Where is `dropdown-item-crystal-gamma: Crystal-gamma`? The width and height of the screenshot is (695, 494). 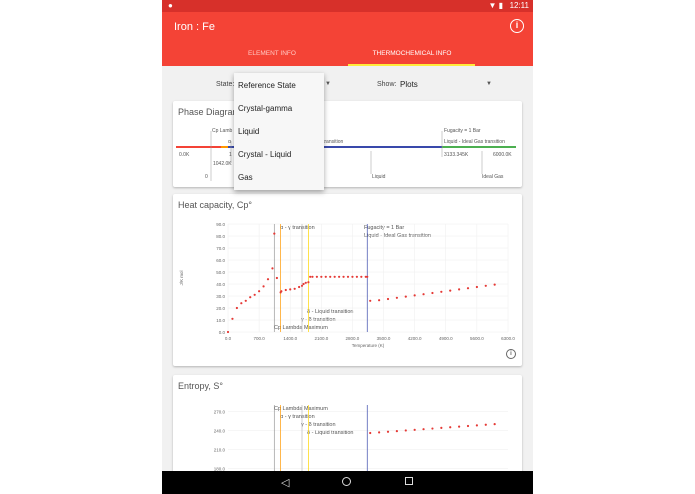
dropdown-item-crystal-gamma: Crystal-gamma is located at coordinates (265, 108).